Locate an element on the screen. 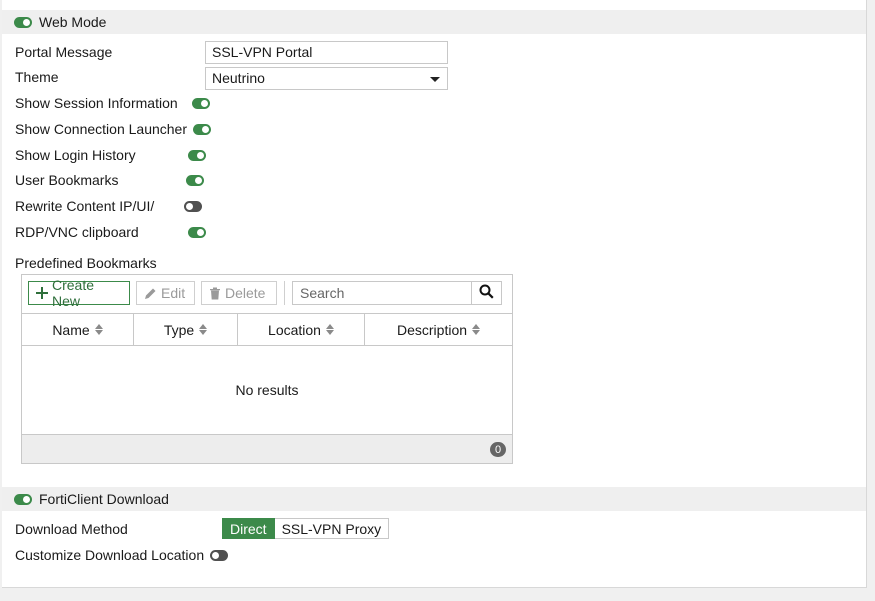 This screenshot has height=601, width=875. bookmarks-title-row: Predefined Bookmarks is located at coordinates (86, 263).